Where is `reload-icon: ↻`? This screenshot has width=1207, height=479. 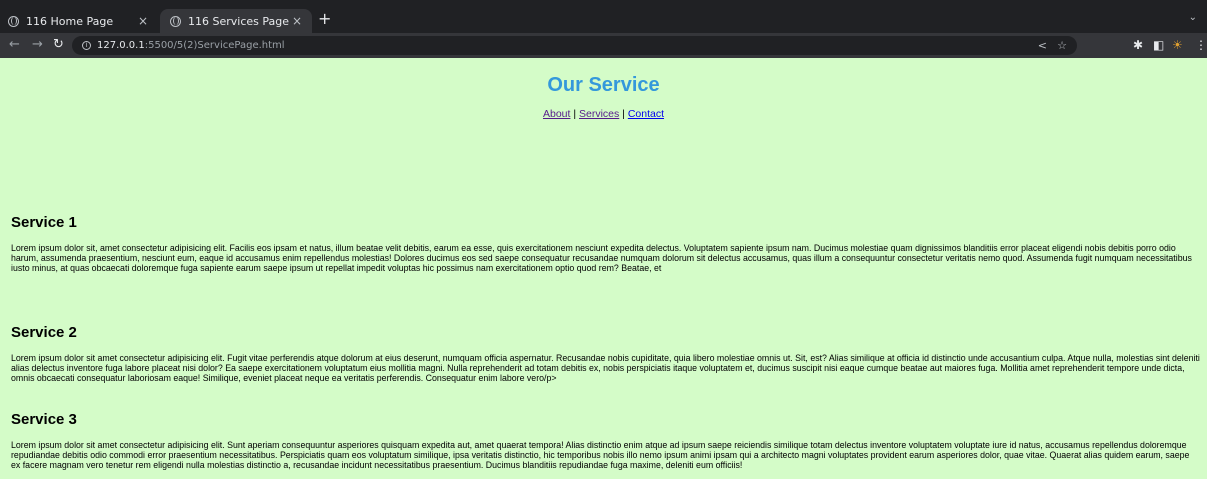
reload-icon: ↻ is located at coordinates (58, 44).